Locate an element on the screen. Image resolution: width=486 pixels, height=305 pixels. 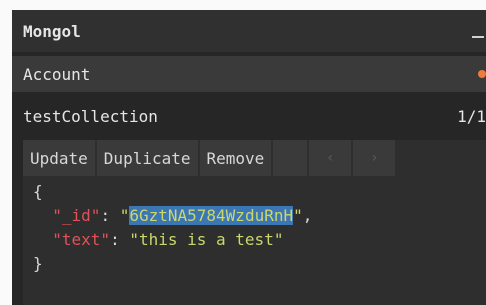
open-brace: { is located at coordinates (38, 191).